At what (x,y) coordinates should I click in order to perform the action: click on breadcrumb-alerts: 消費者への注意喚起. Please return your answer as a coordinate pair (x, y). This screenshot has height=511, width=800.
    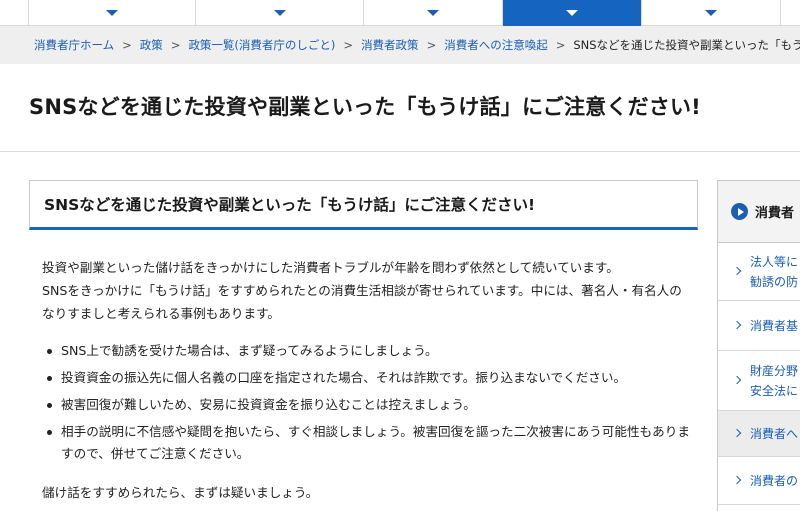
    Looking at the image, I should click on (496, 45).